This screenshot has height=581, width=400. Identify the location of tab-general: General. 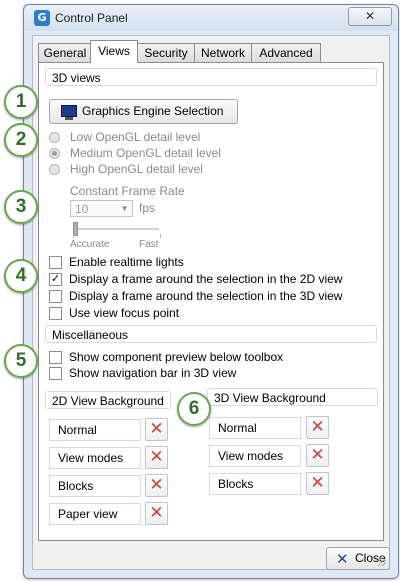
(65, 52).